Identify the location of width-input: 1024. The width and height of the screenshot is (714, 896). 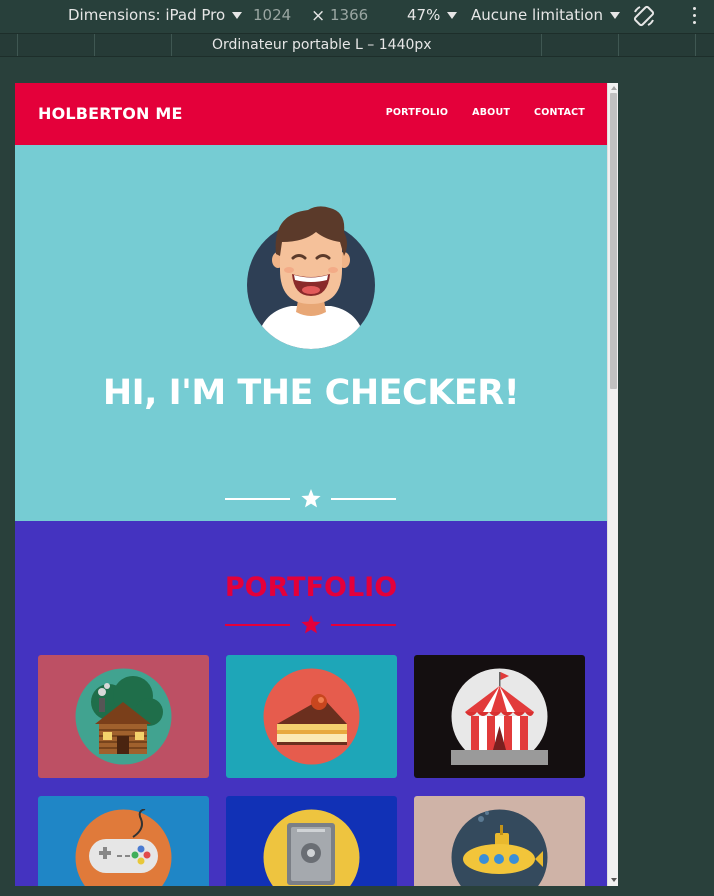
(272, 15).